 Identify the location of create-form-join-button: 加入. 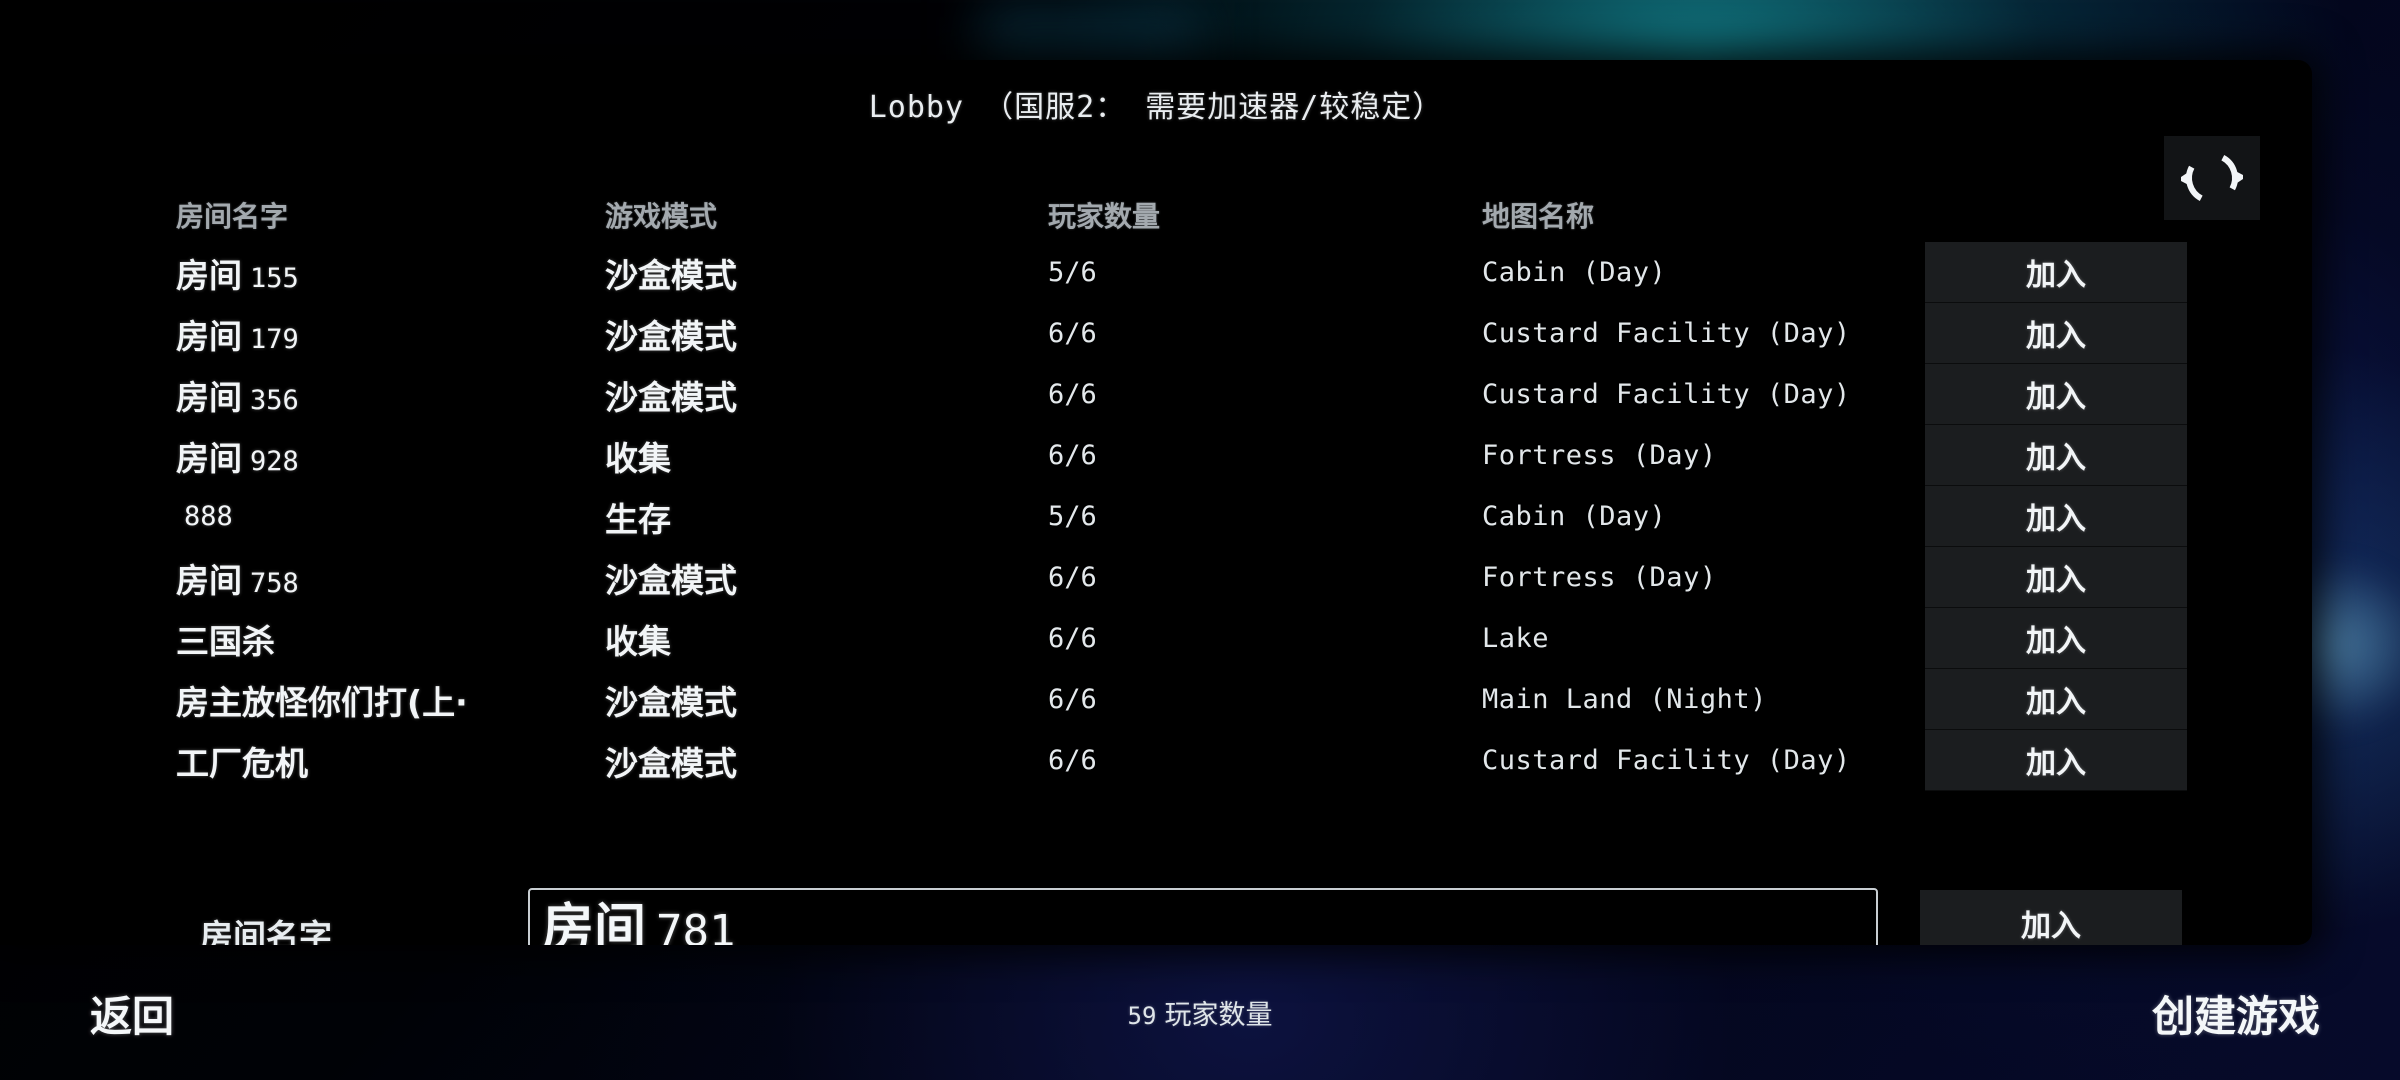
(2051, 917).